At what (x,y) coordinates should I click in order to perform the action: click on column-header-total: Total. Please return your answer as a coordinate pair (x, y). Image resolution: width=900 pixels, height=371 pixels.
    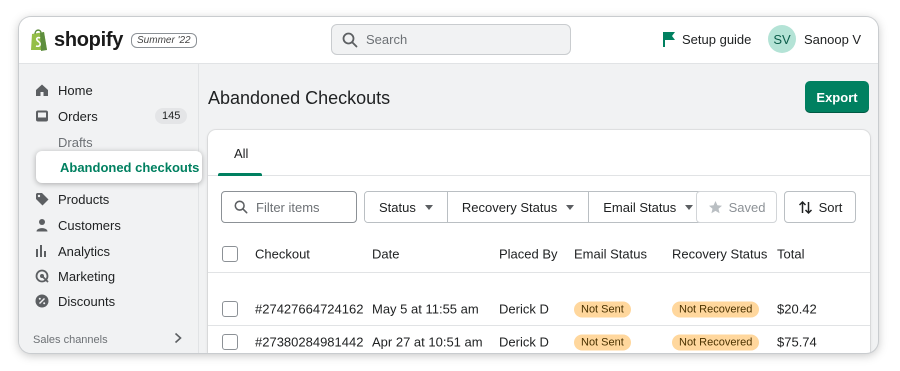
    Looking at the image, I should click on (791, 253).